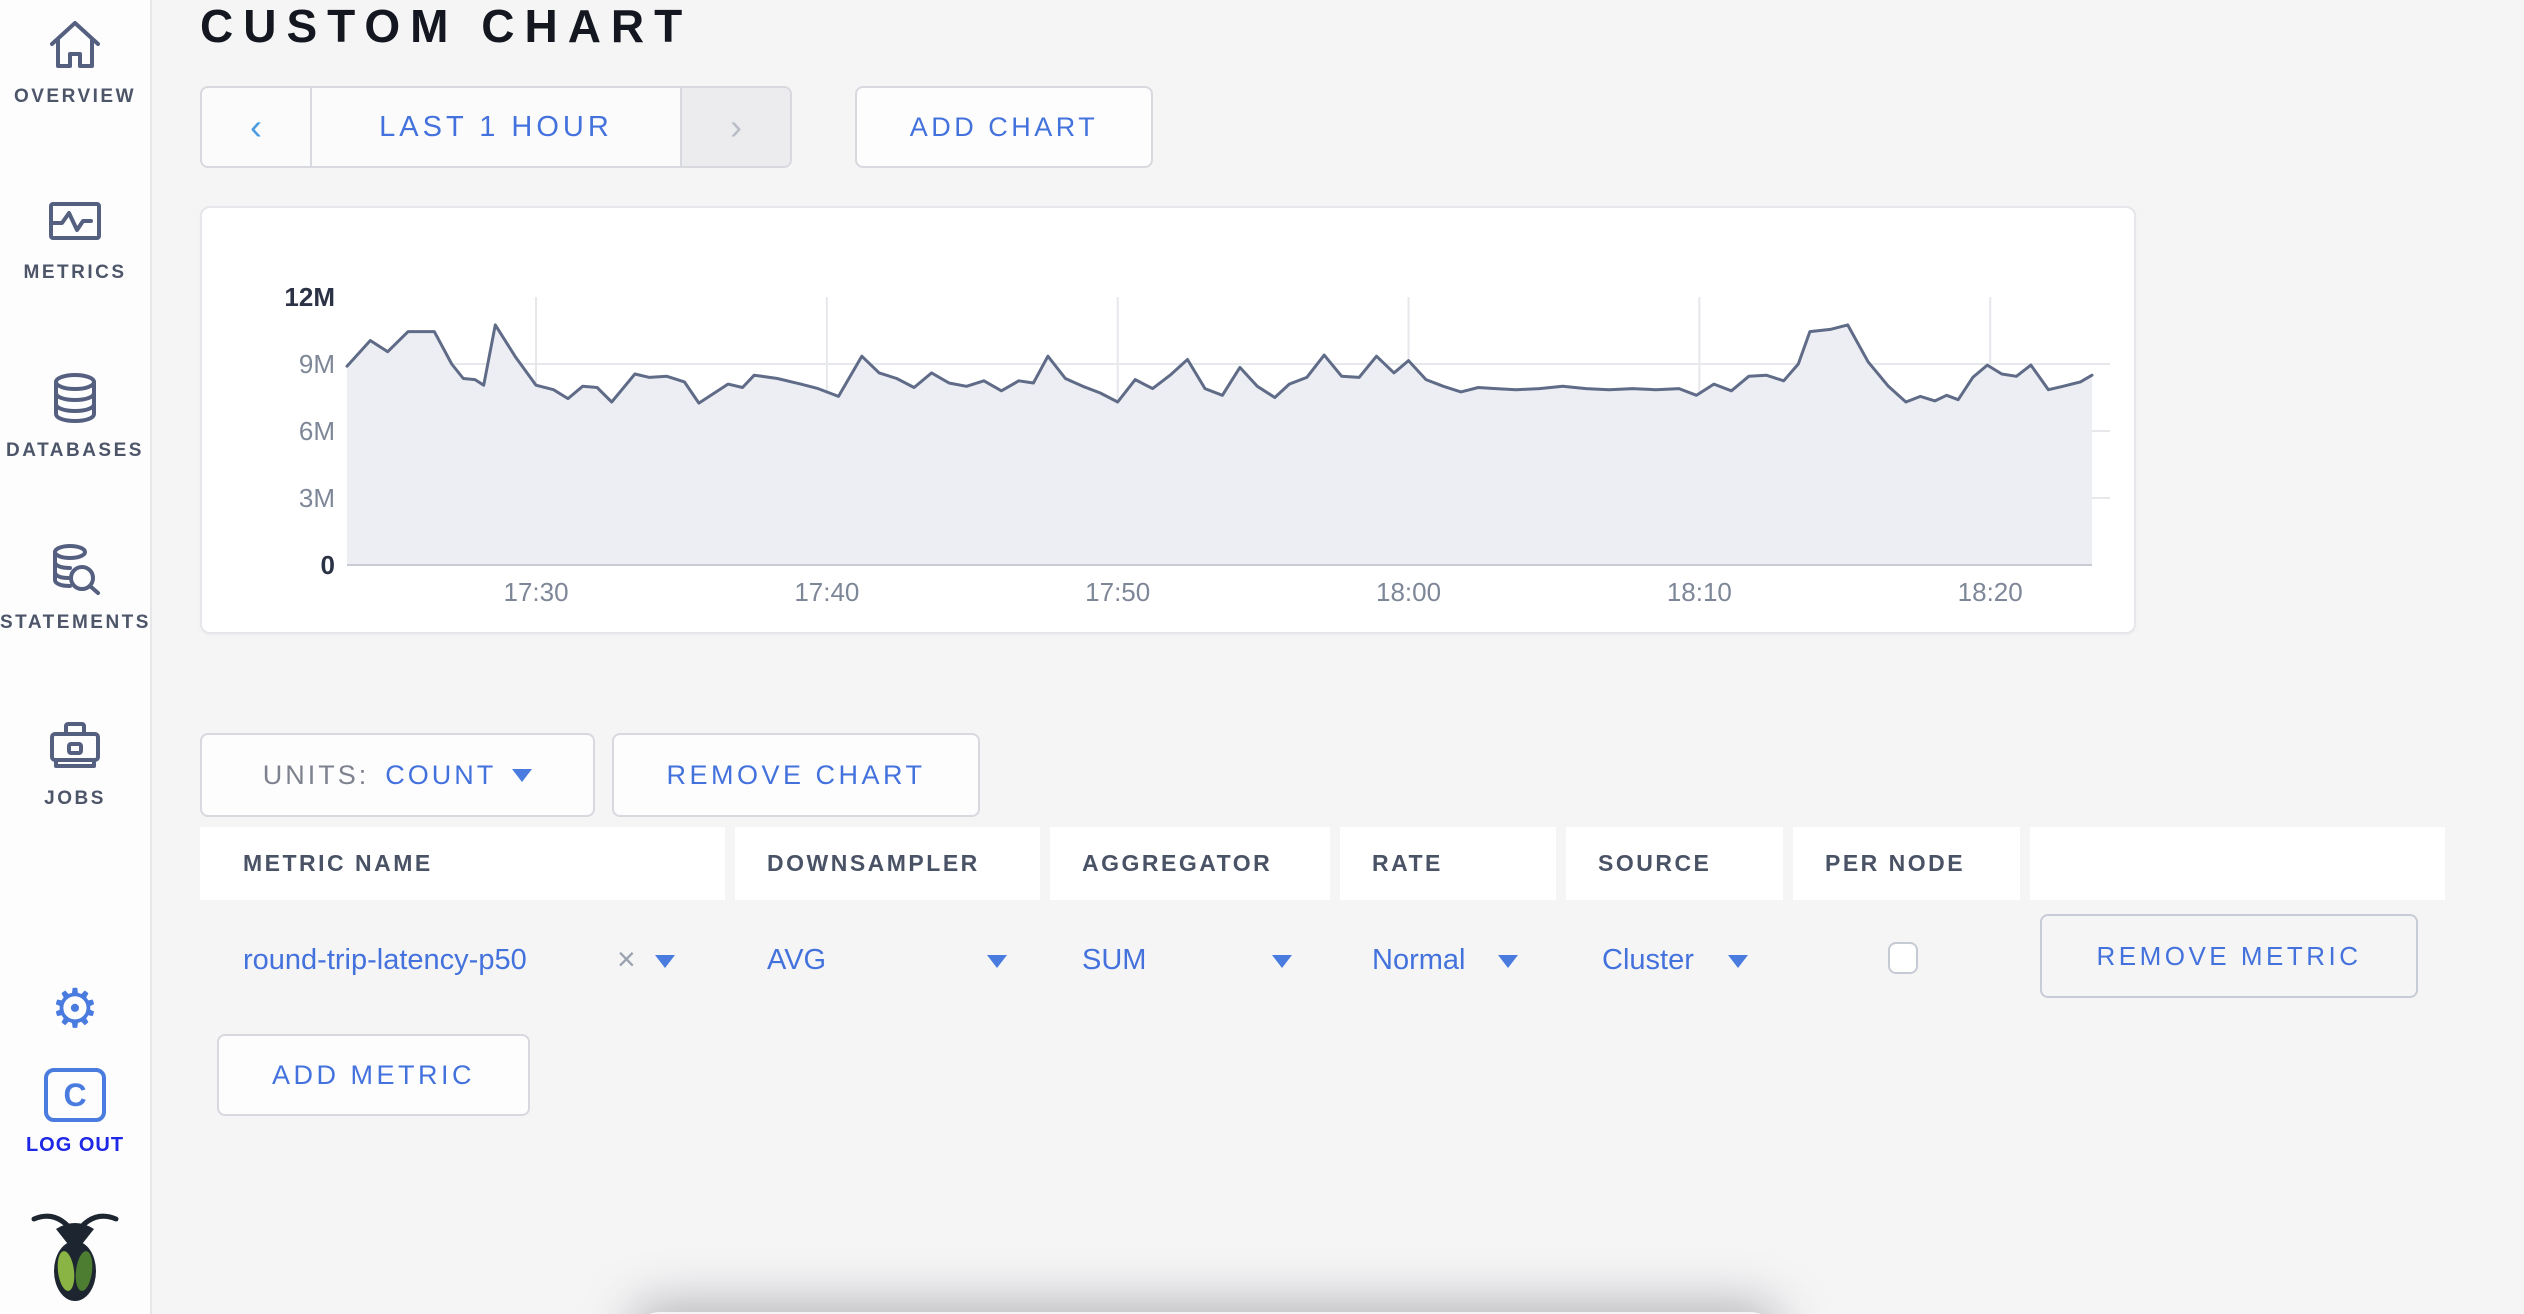 The width and height of the screenshot is (2524, 1314). I want to click on gear-icon: ⚙, so click(75, 1009).